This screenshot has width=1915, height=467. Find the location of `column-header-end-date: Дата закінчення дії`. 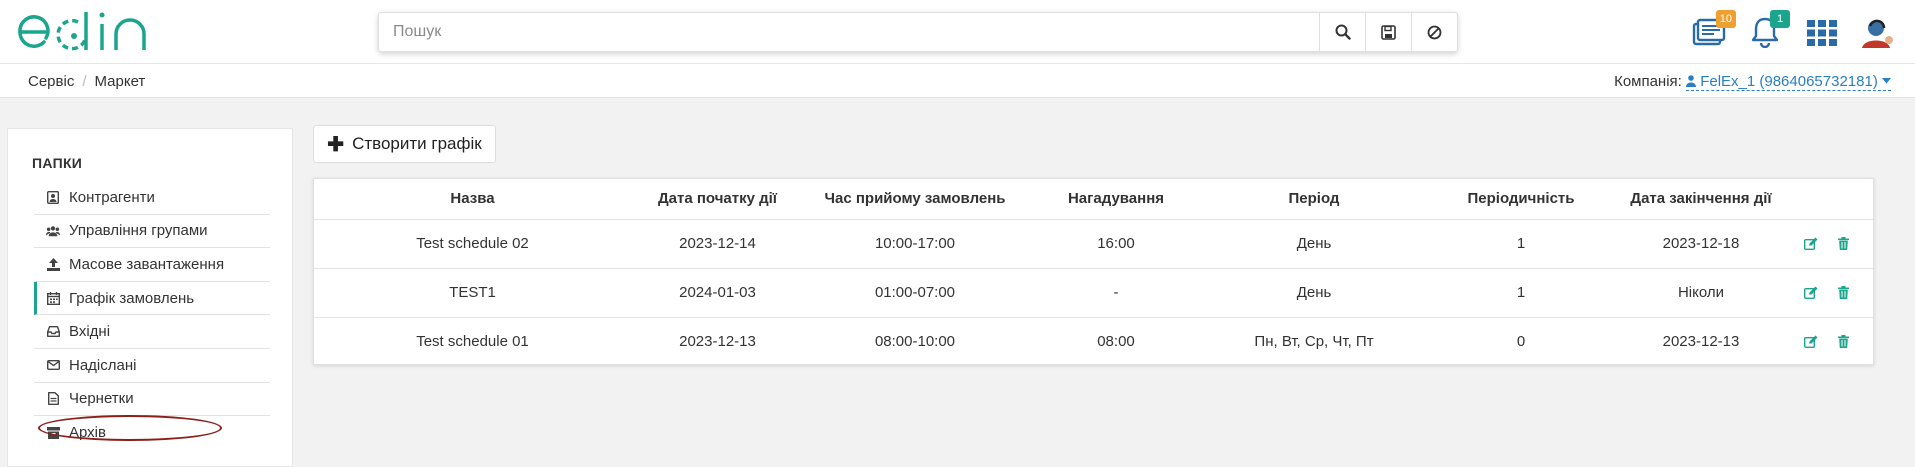

column-header-end-date: Дата закінчення дії is located at coordinates (1701, 199).